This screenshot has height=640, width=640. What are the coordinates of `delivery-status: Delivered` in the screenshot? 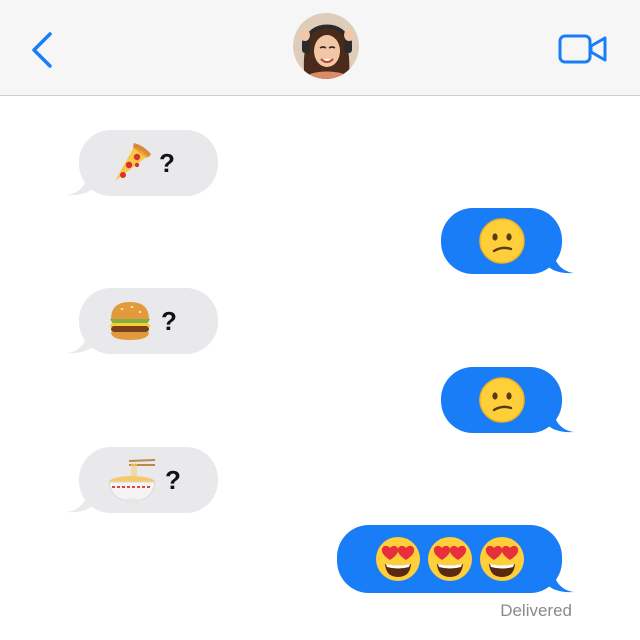 It's located at (536, 610).